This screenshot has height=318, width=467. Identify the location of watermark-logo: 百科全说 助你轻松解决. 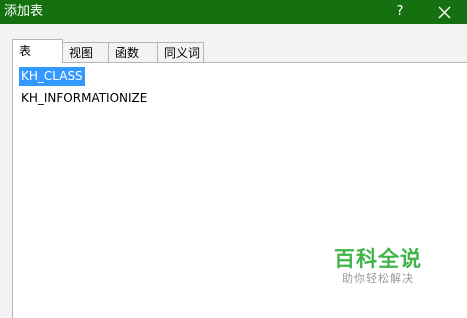
(378, 266).